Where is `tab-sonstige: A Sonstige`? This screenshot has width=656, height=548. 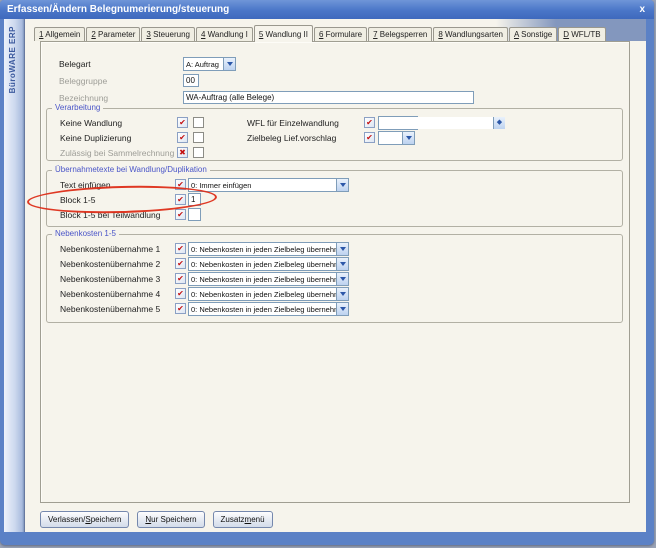 tab-sonstige: A Sonstige is located at coordinates (533, 34).